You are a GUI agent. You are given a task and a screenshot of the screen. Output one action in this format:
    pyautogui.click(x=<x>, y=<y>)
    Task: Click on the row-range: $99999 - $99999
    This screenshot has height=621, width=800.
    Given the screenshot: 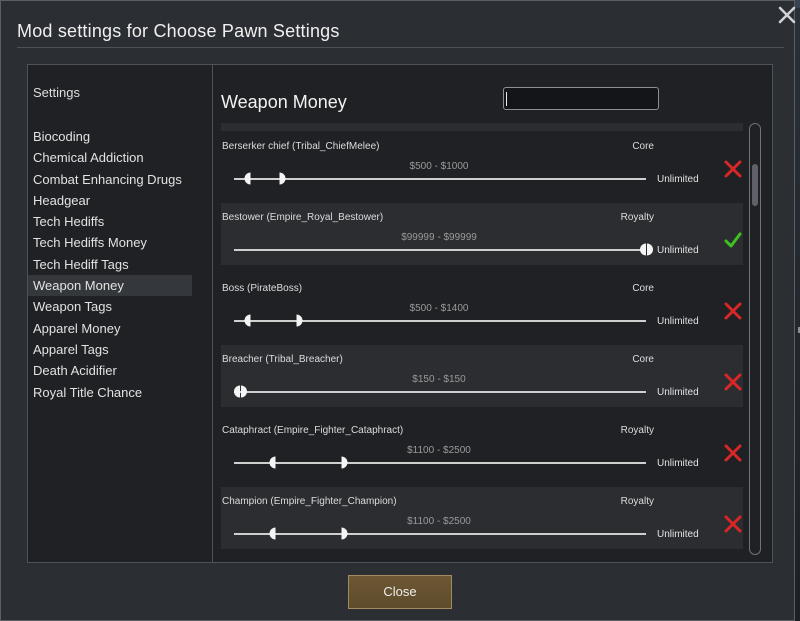 What is the action you would take?
    pyautogui.click(x=439, y=237)
    